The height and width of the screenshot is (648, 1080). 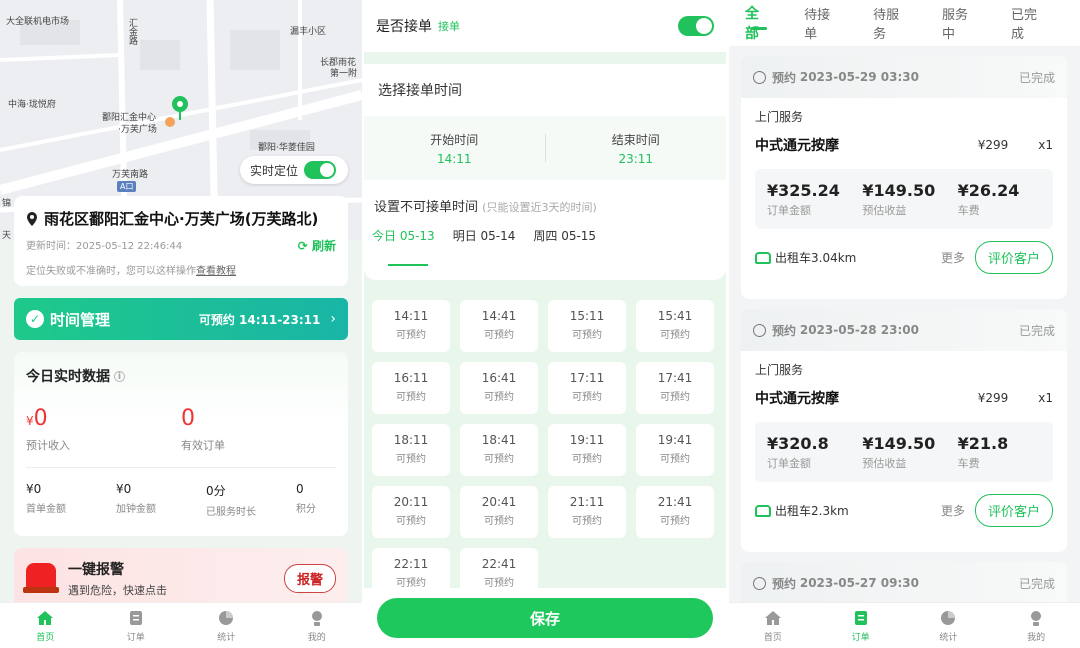 I want to click on start-time-value: 14:11, so click(x=454, y=158).